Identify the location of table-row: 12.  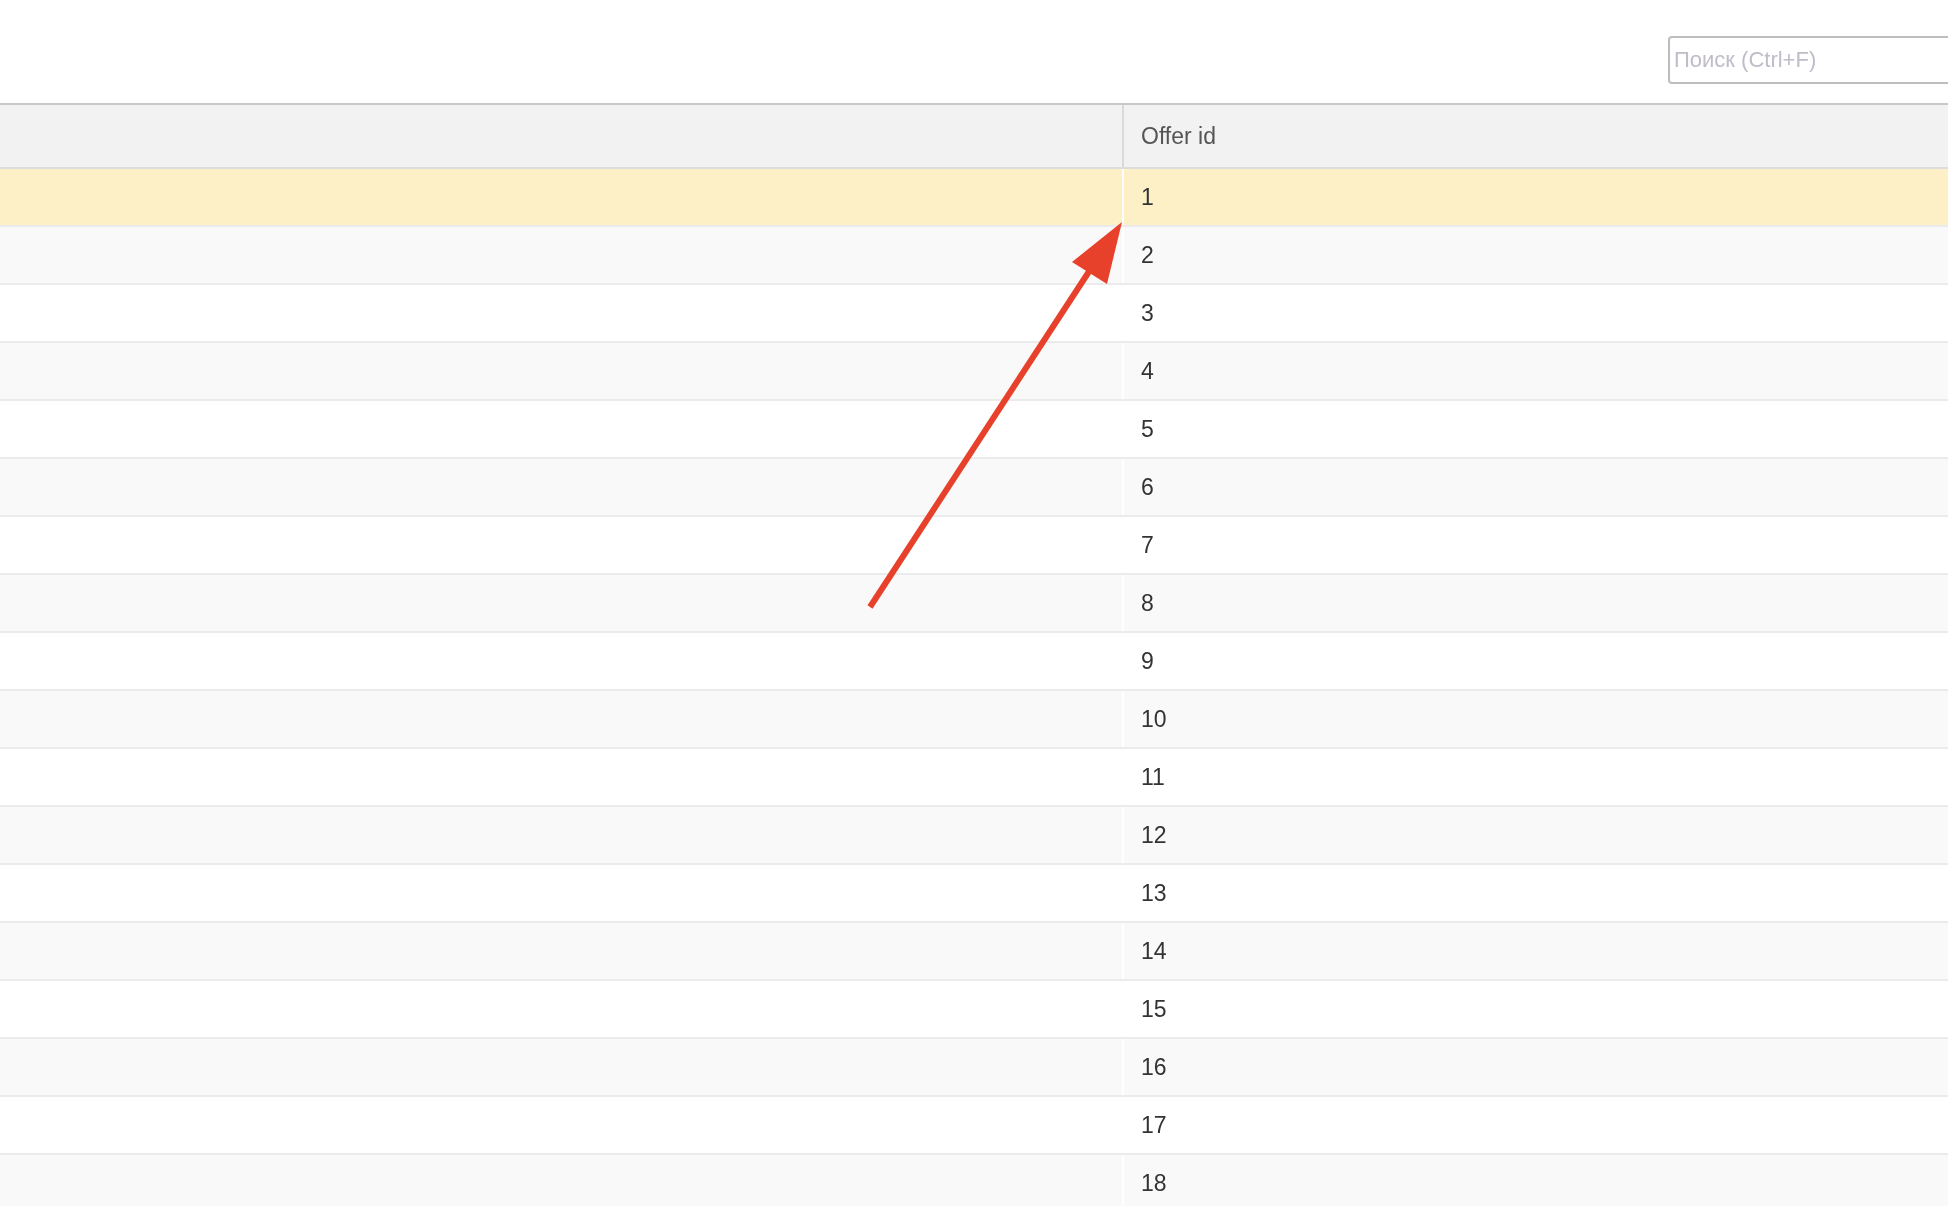
(974, 836).